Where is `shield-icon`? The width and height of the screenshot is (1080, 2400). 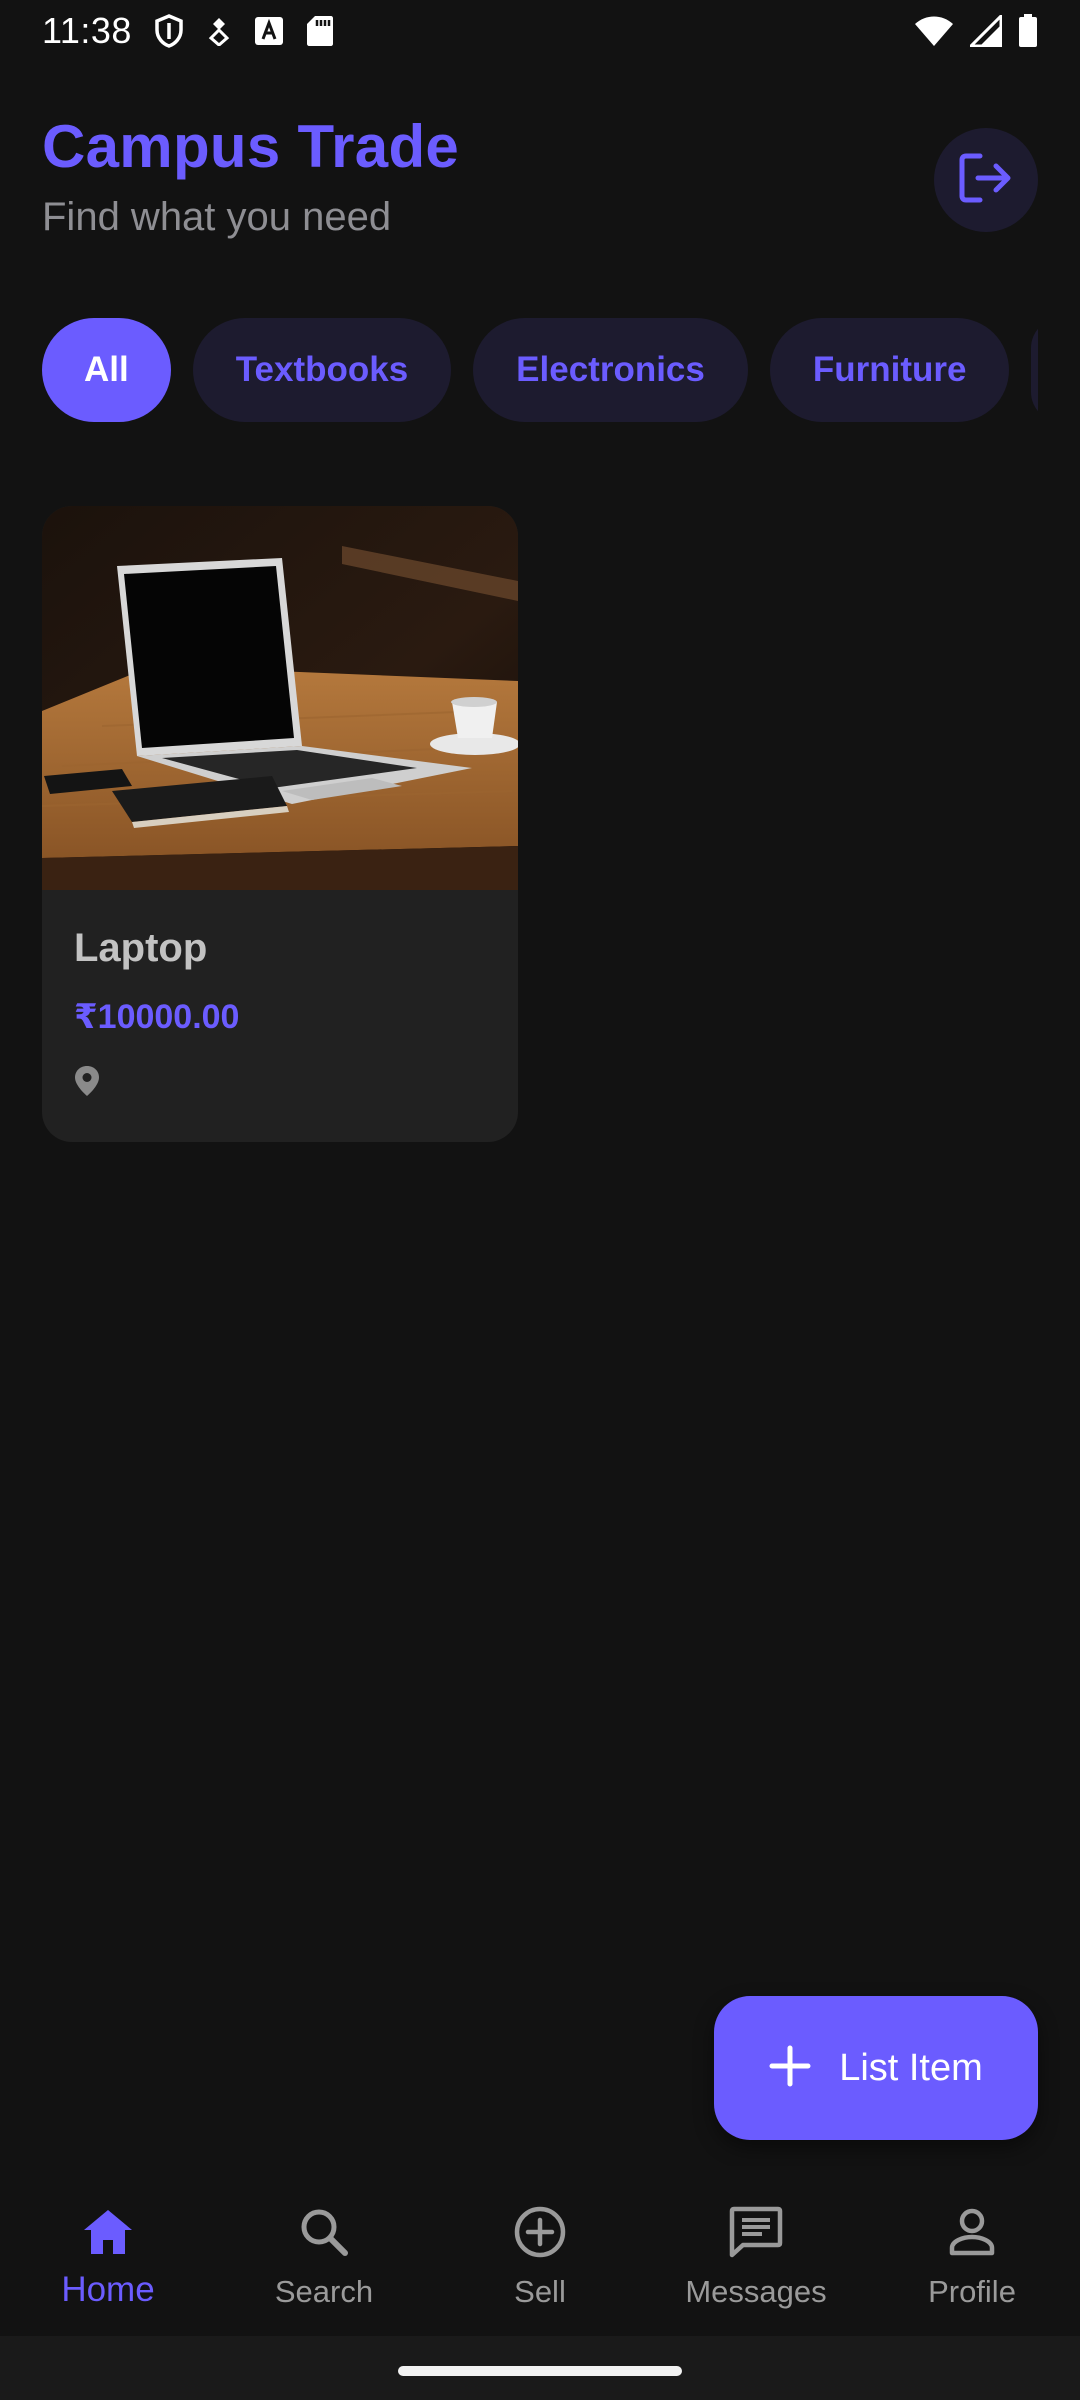
shield-icon is located at coordinates (169, 31).